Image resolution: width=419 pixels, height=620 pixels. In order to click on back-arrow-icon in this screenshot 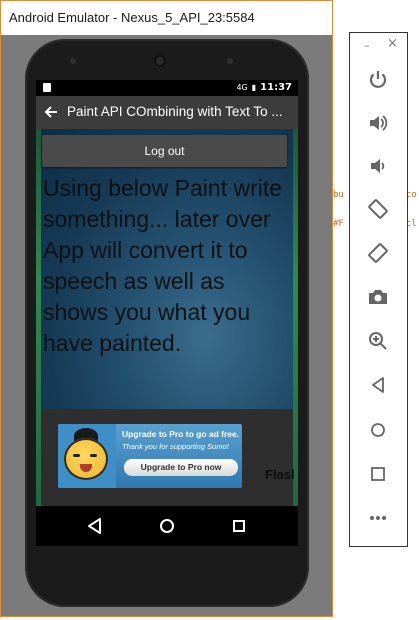, I will do `click(51, 112)`.